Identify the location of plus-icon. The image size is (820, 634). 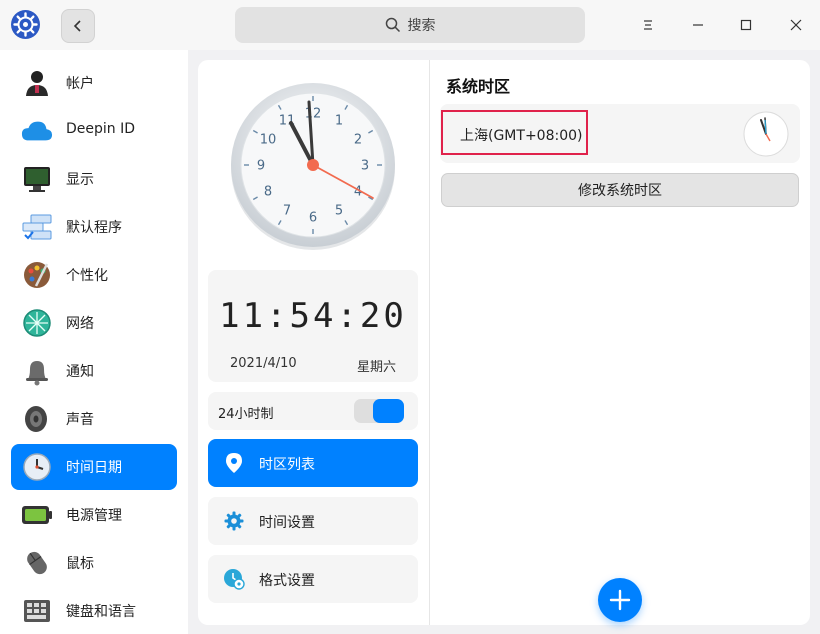
(620, 600).